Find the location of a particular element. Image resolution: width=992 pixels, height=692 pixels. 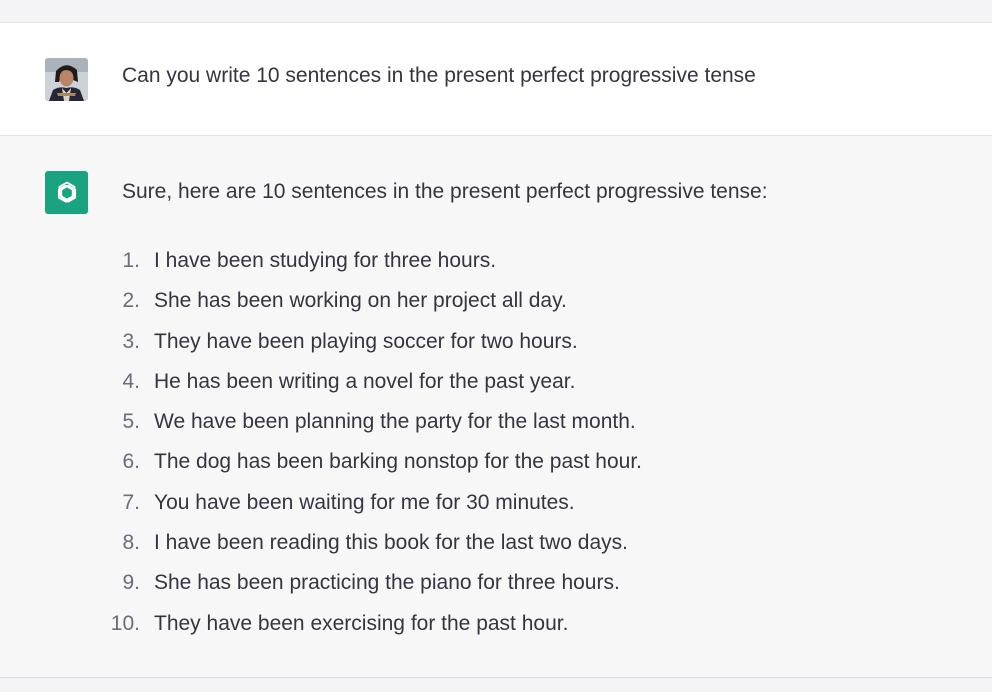

list-item-number: 6. is located at coordinates (131, 462).